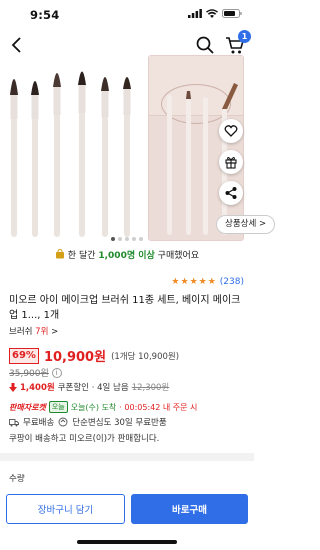 The width and height of the screenshot is (320, 550). Describe the element at coordinates (17, 479) in the screenshot. I see `quantity-label: 수량` at that location.